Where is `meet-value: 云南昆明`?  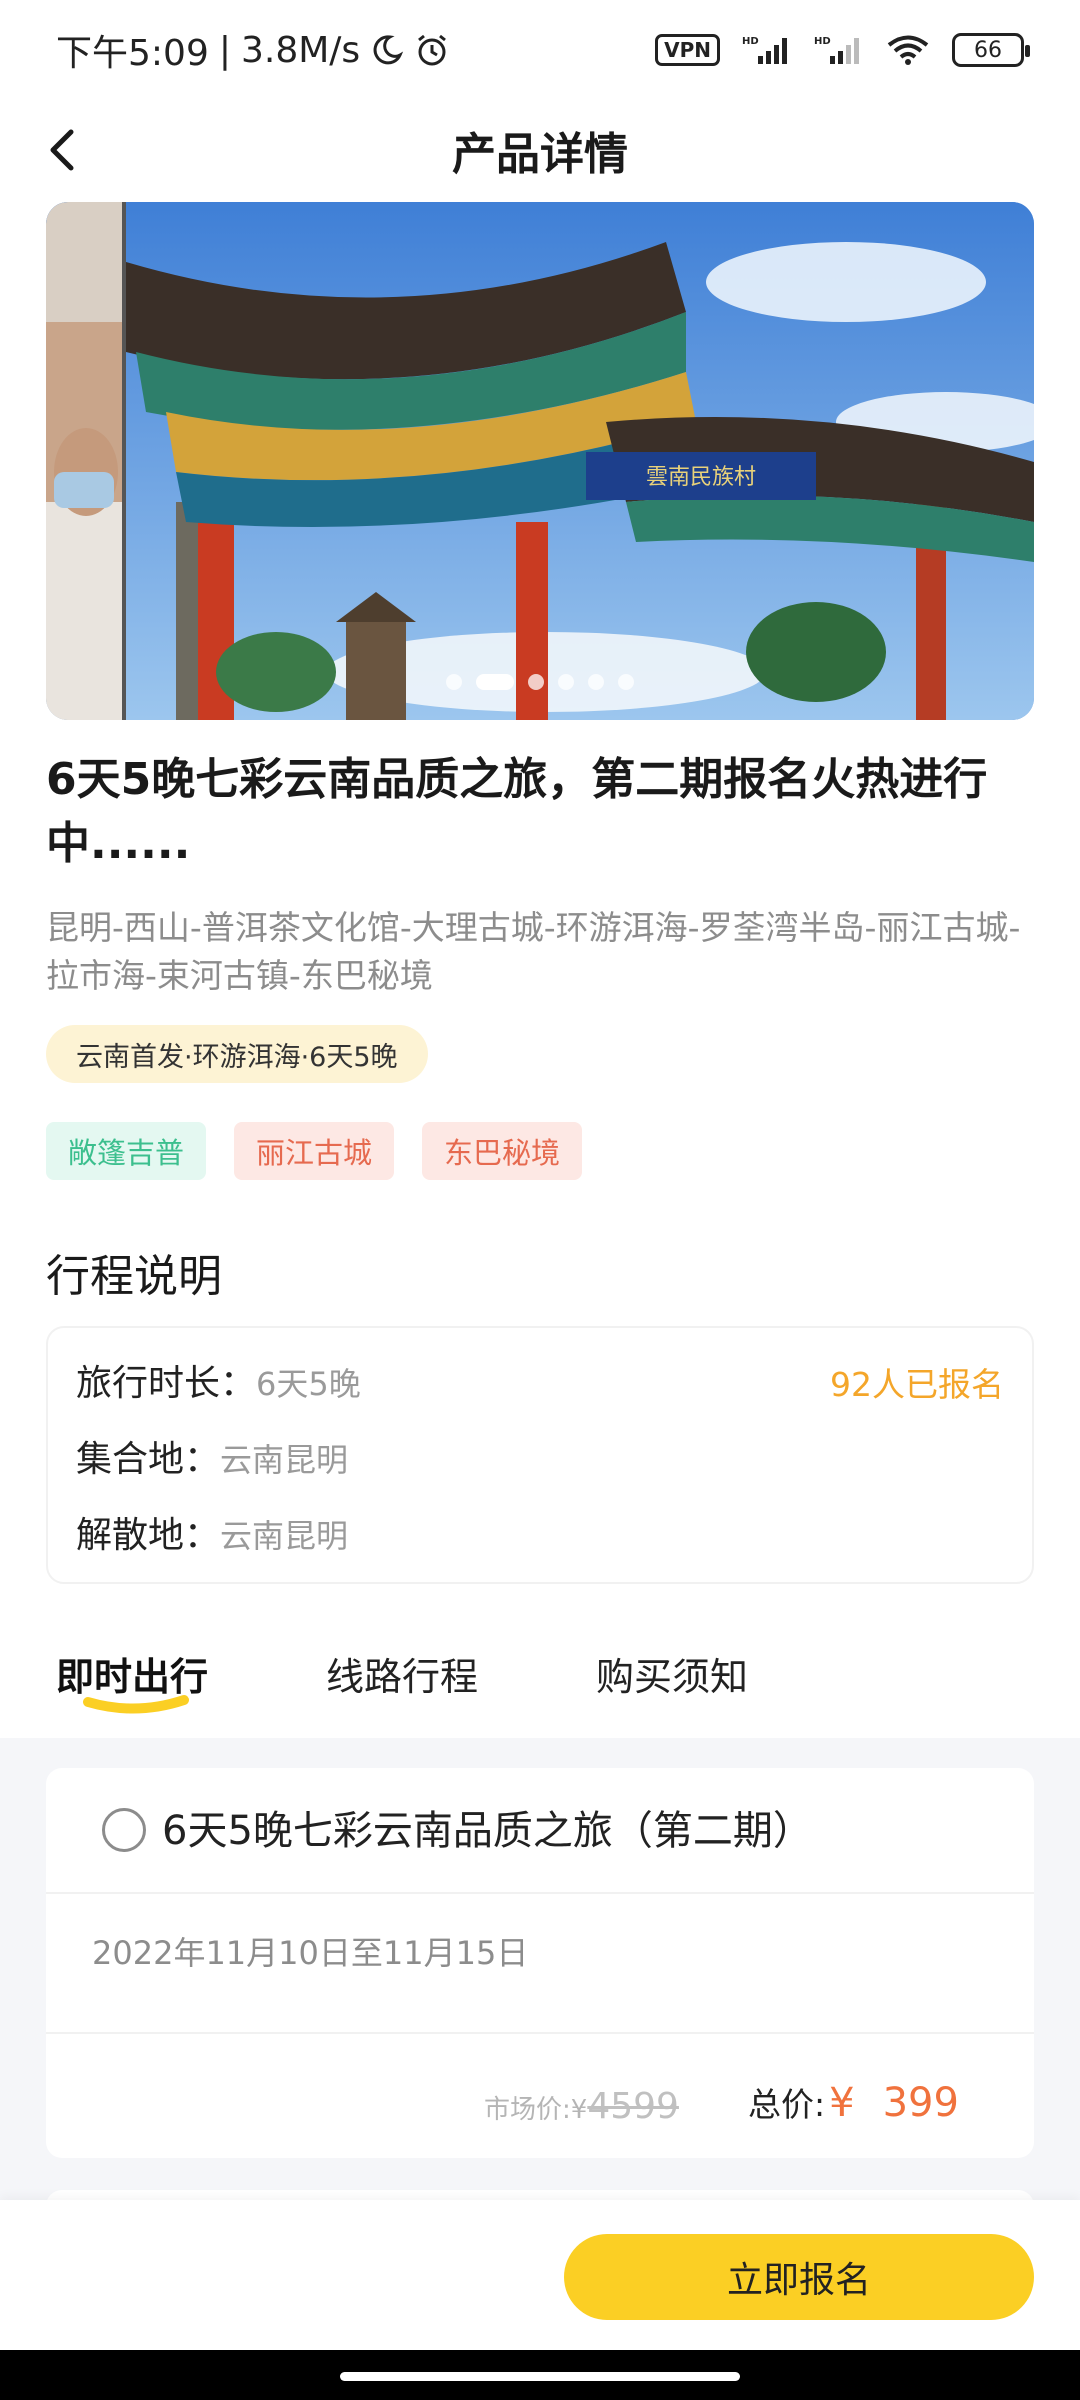
meet-value: 云南昆明 is located at coordinates (284, 1460).